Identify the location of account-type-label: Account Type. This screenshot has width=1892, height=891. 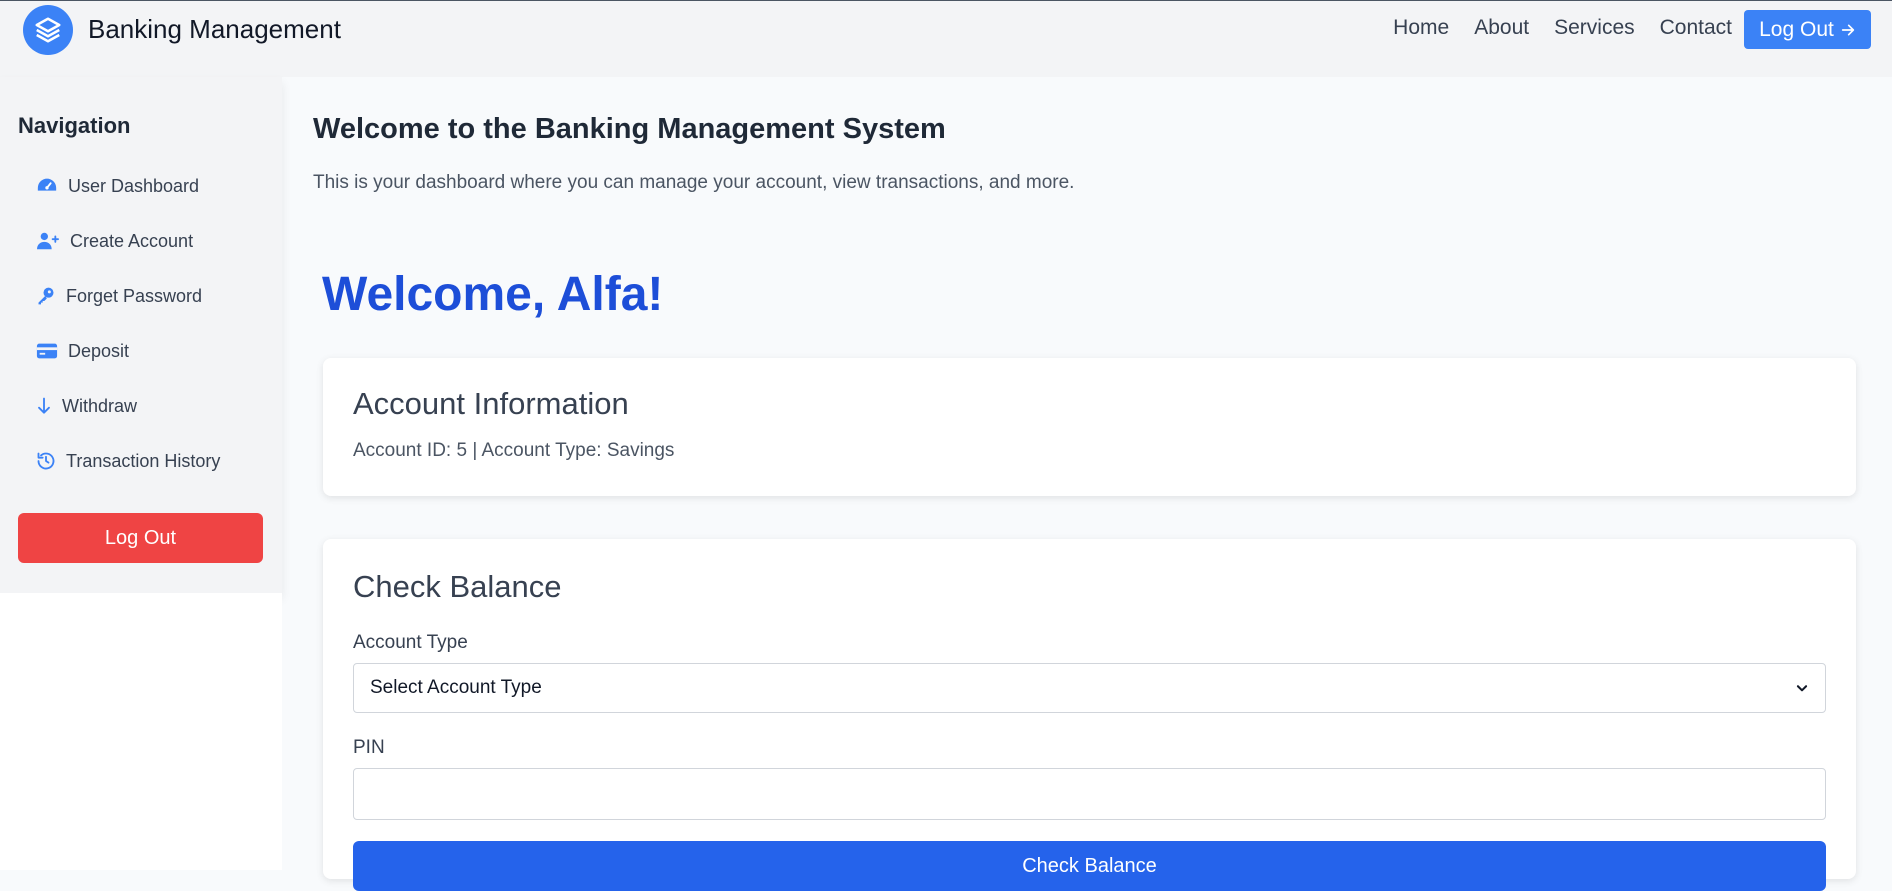
(410, 642).